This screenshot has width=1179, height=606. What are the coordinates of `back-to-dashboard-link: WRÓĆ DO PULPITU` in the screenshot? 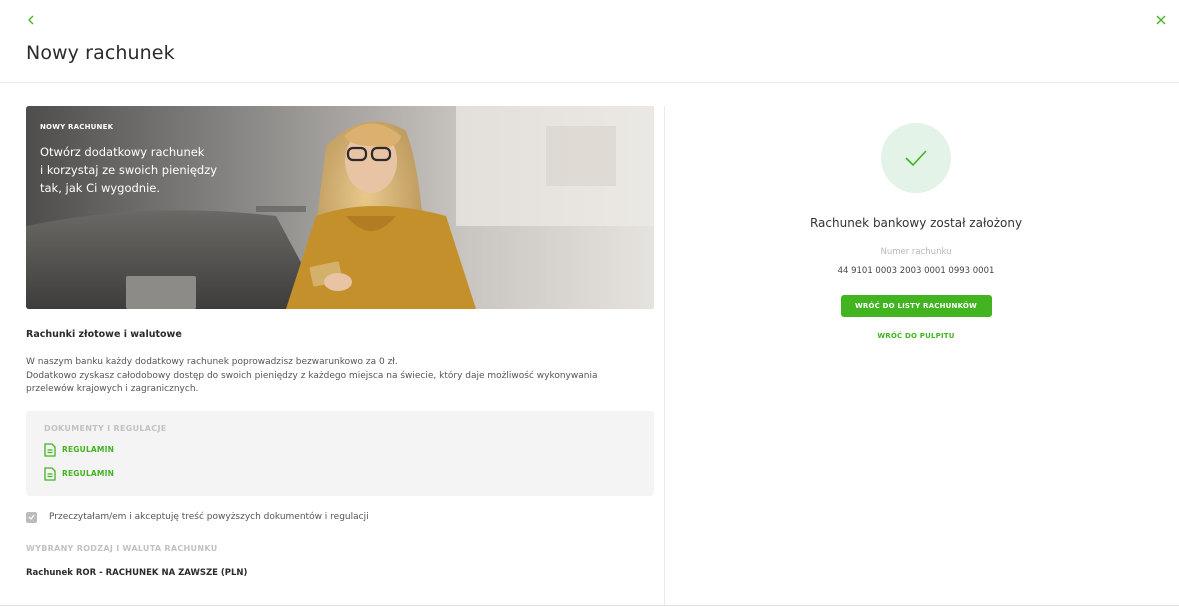 It's located at (915, 336).